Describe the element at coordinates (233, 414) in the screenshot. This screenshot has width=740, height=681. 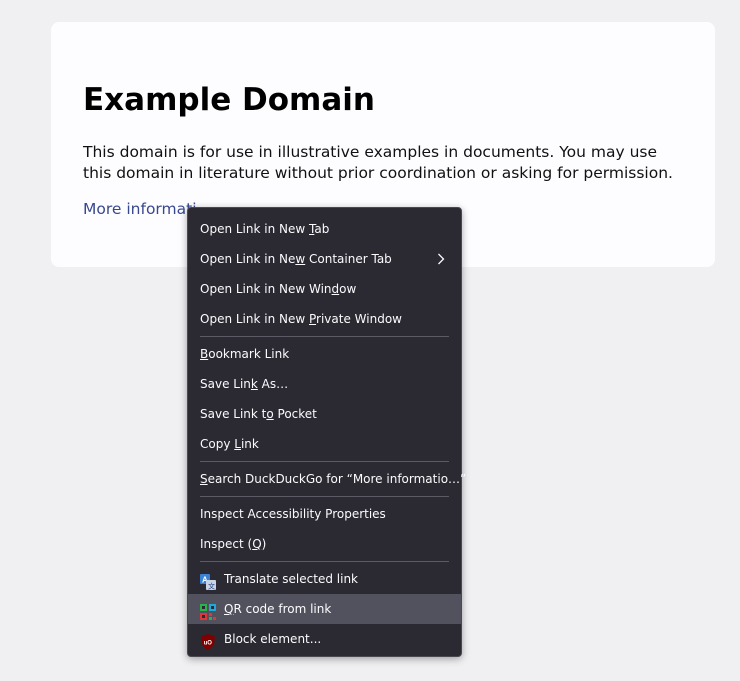
I see `menu-item-label: Save Link t` at that location.